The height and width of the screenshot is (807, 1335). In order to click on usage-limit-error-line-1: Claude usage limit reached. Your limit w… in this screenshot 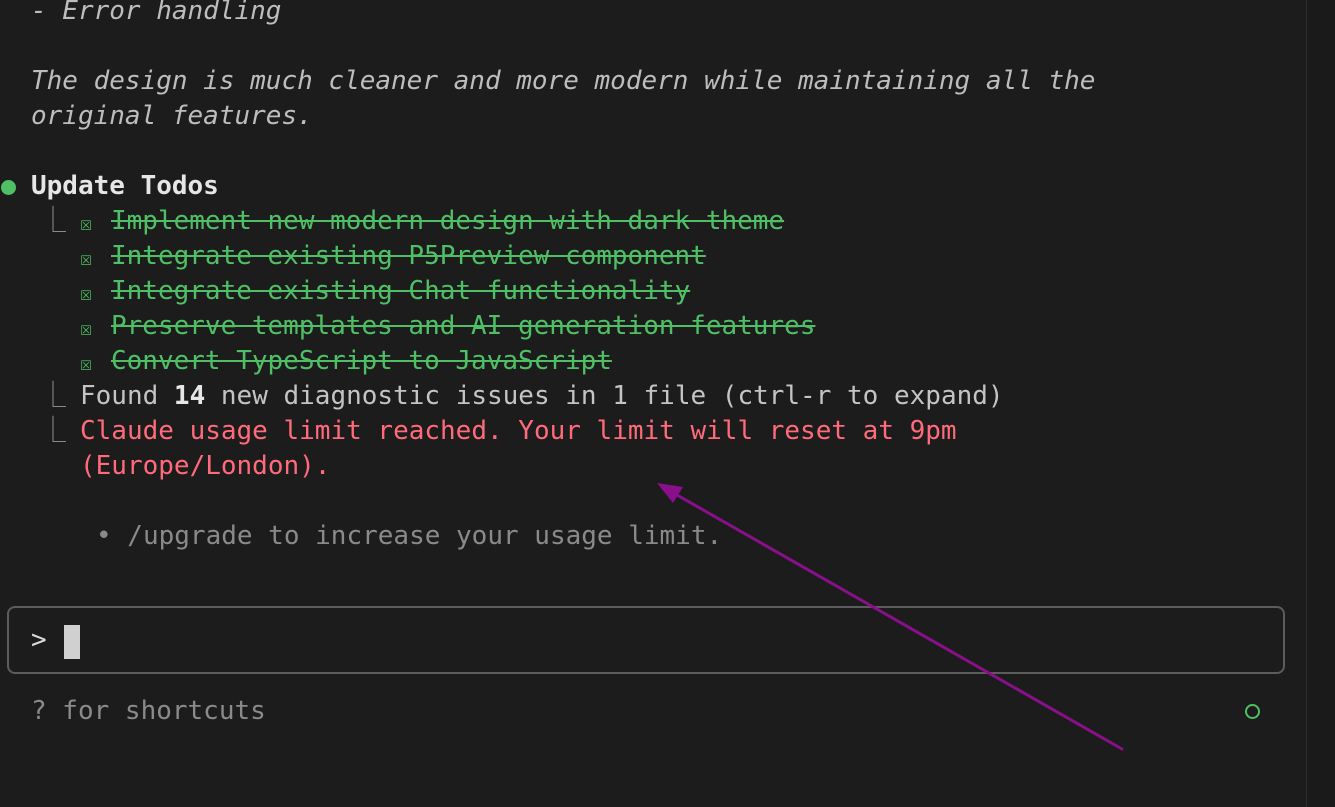, I will do `click(518, 431)`.